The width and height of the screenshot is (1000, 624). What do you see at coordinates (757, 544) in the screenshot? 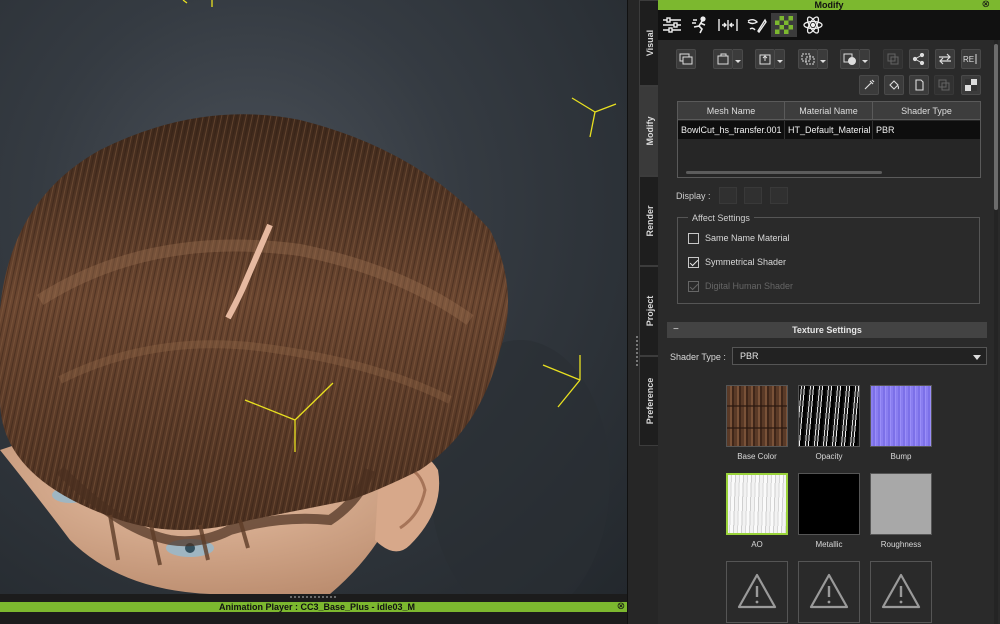
I see `texture-slot-label: AO` at bounding box center [757, 544].